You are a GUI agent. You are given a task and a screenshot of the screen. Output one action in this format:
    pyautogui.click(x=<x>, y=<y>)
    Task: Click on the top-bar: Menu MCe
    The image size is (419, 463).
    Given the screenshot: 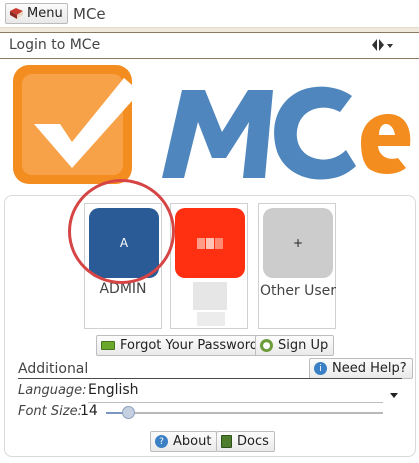 What is the action you would take?
    pyautogui.click(x=209, y=14)
    